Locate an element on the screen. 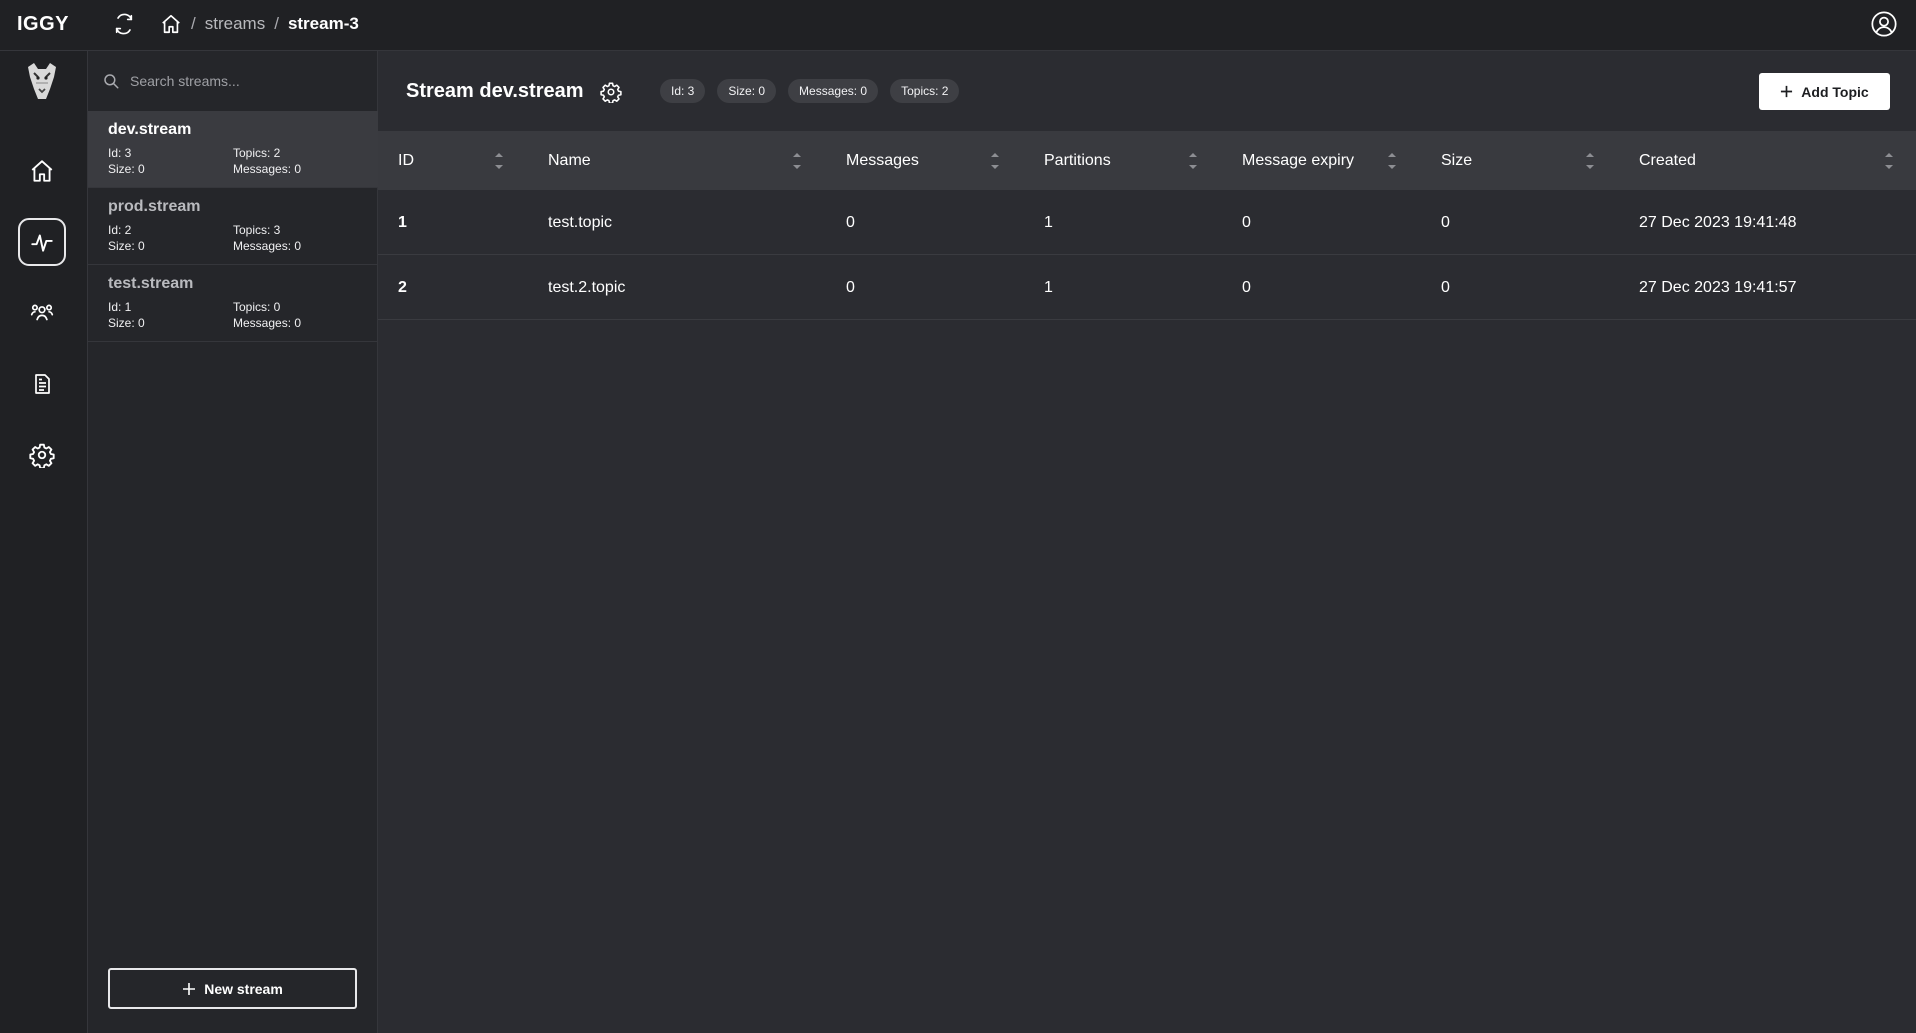 This screenshot has width=1916, height=1033. new-stream-label: New stream is located at coordinates (243, 988).